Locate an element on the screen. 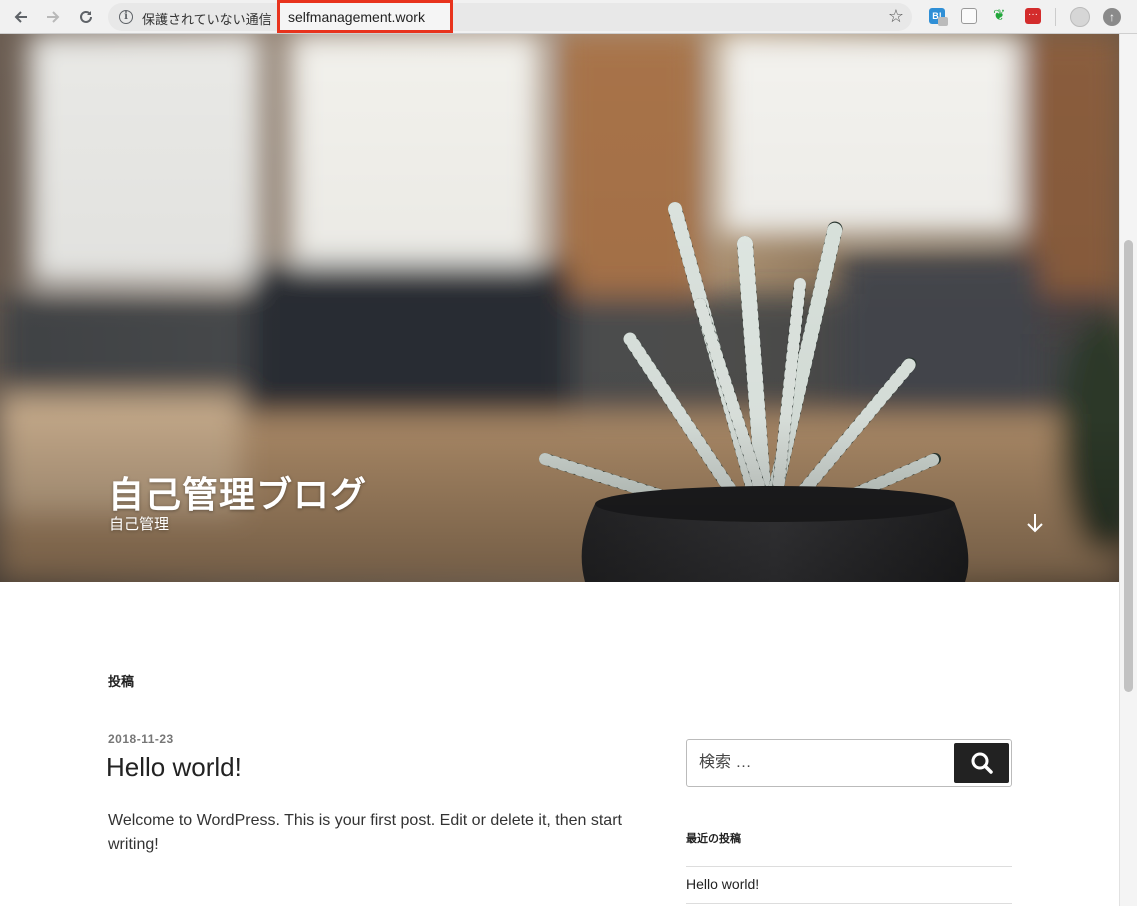 This screenshot has height=906, width=1137. search-button is located at coordinates (981, 763).